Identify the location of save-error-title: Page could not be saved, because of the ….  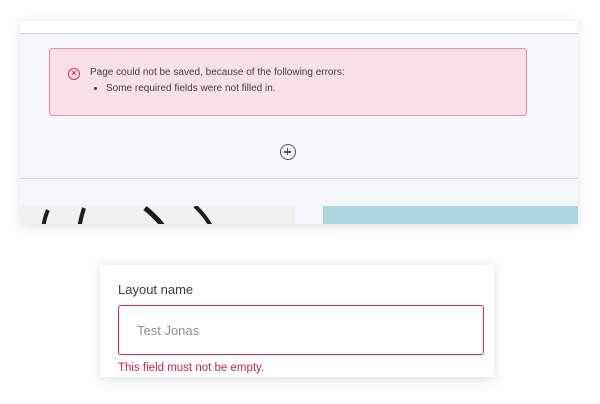
(217, 72).